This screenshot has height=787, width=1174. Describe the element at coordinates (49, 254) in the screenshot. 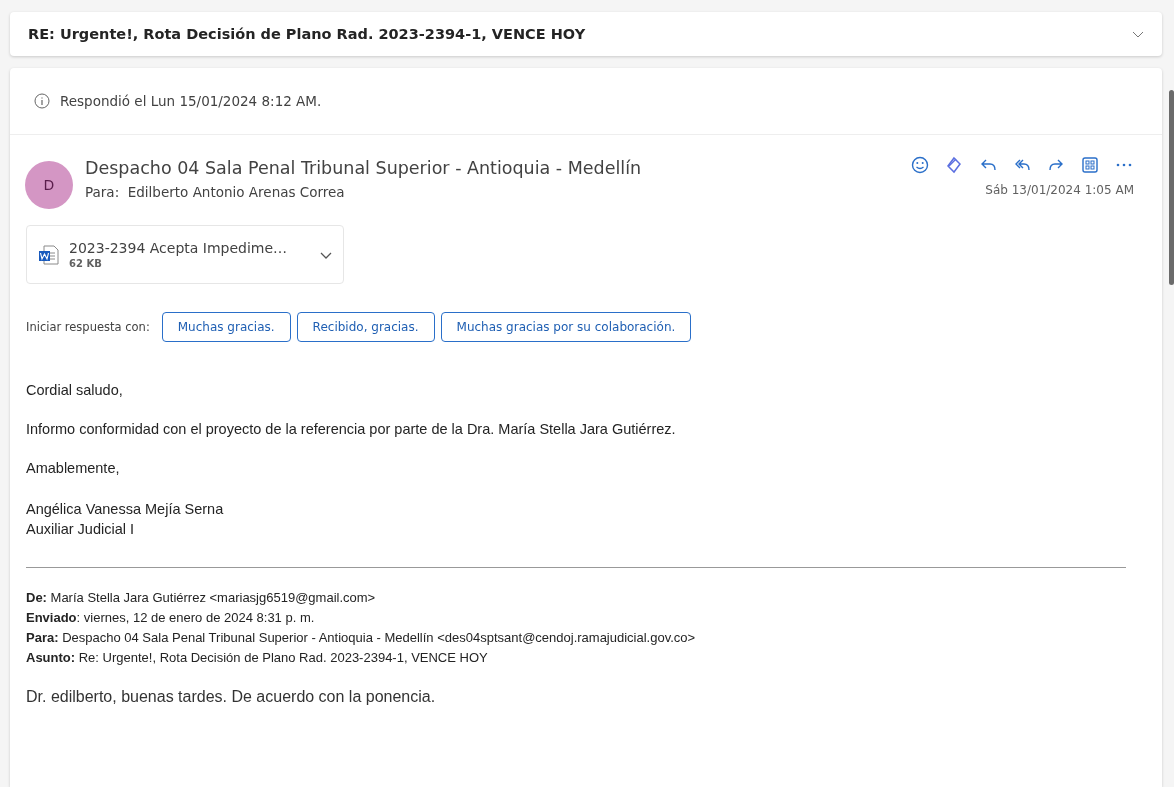

I see `word-document-icon` at that location.